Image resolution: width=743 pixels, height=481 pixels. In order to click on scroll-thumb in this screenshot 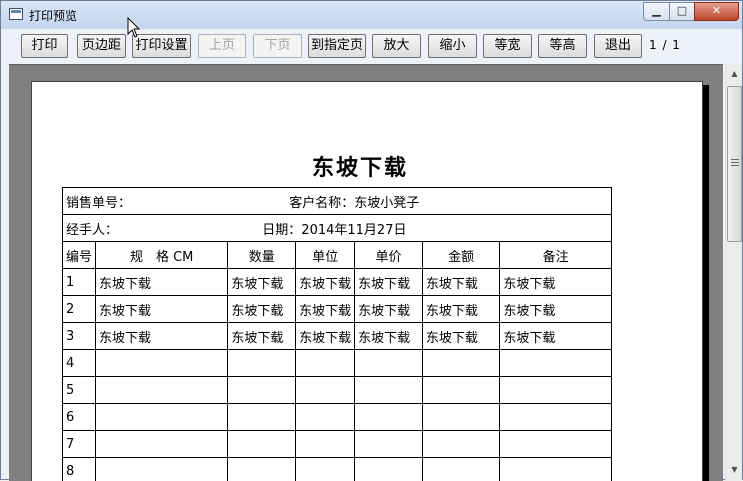, I will do `click(734, 164)`.